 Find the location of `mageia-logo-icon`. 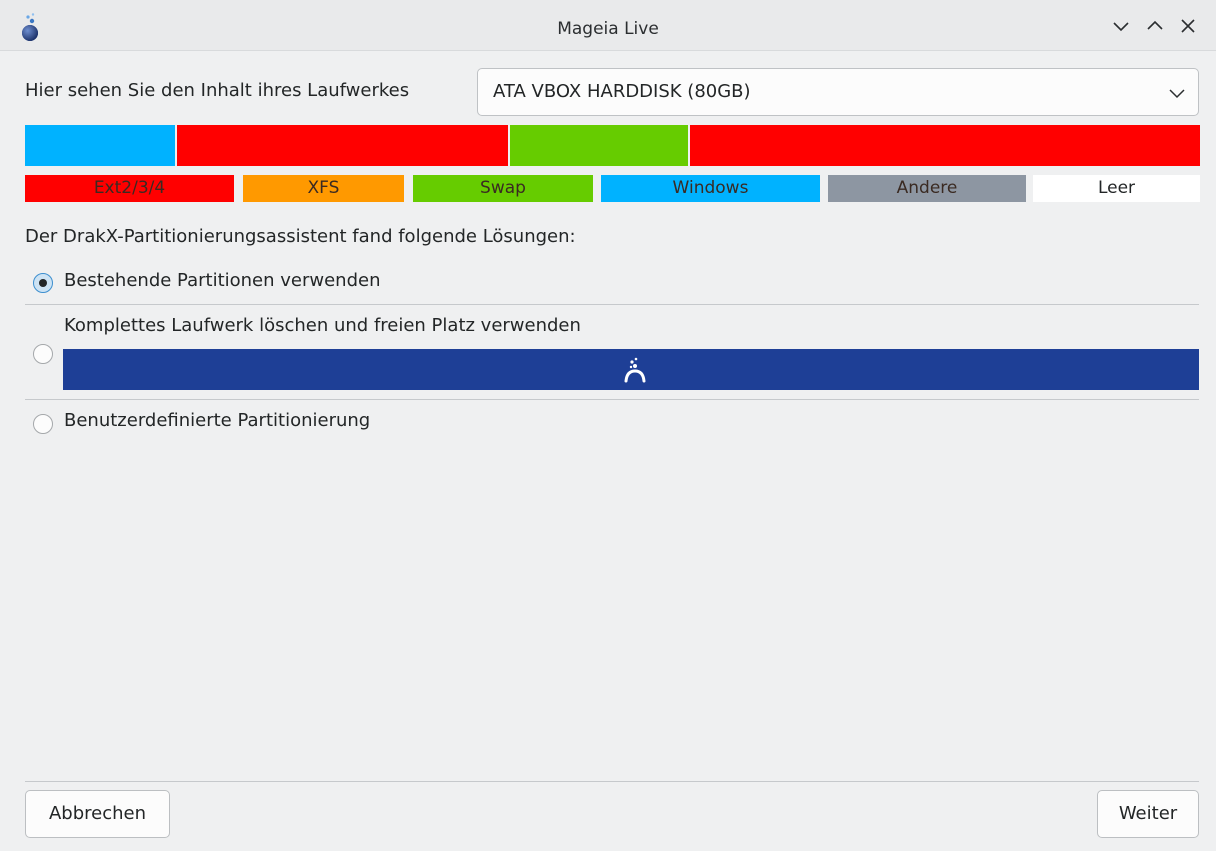

mageia-logo-icon is located at coordinates (635, 370).